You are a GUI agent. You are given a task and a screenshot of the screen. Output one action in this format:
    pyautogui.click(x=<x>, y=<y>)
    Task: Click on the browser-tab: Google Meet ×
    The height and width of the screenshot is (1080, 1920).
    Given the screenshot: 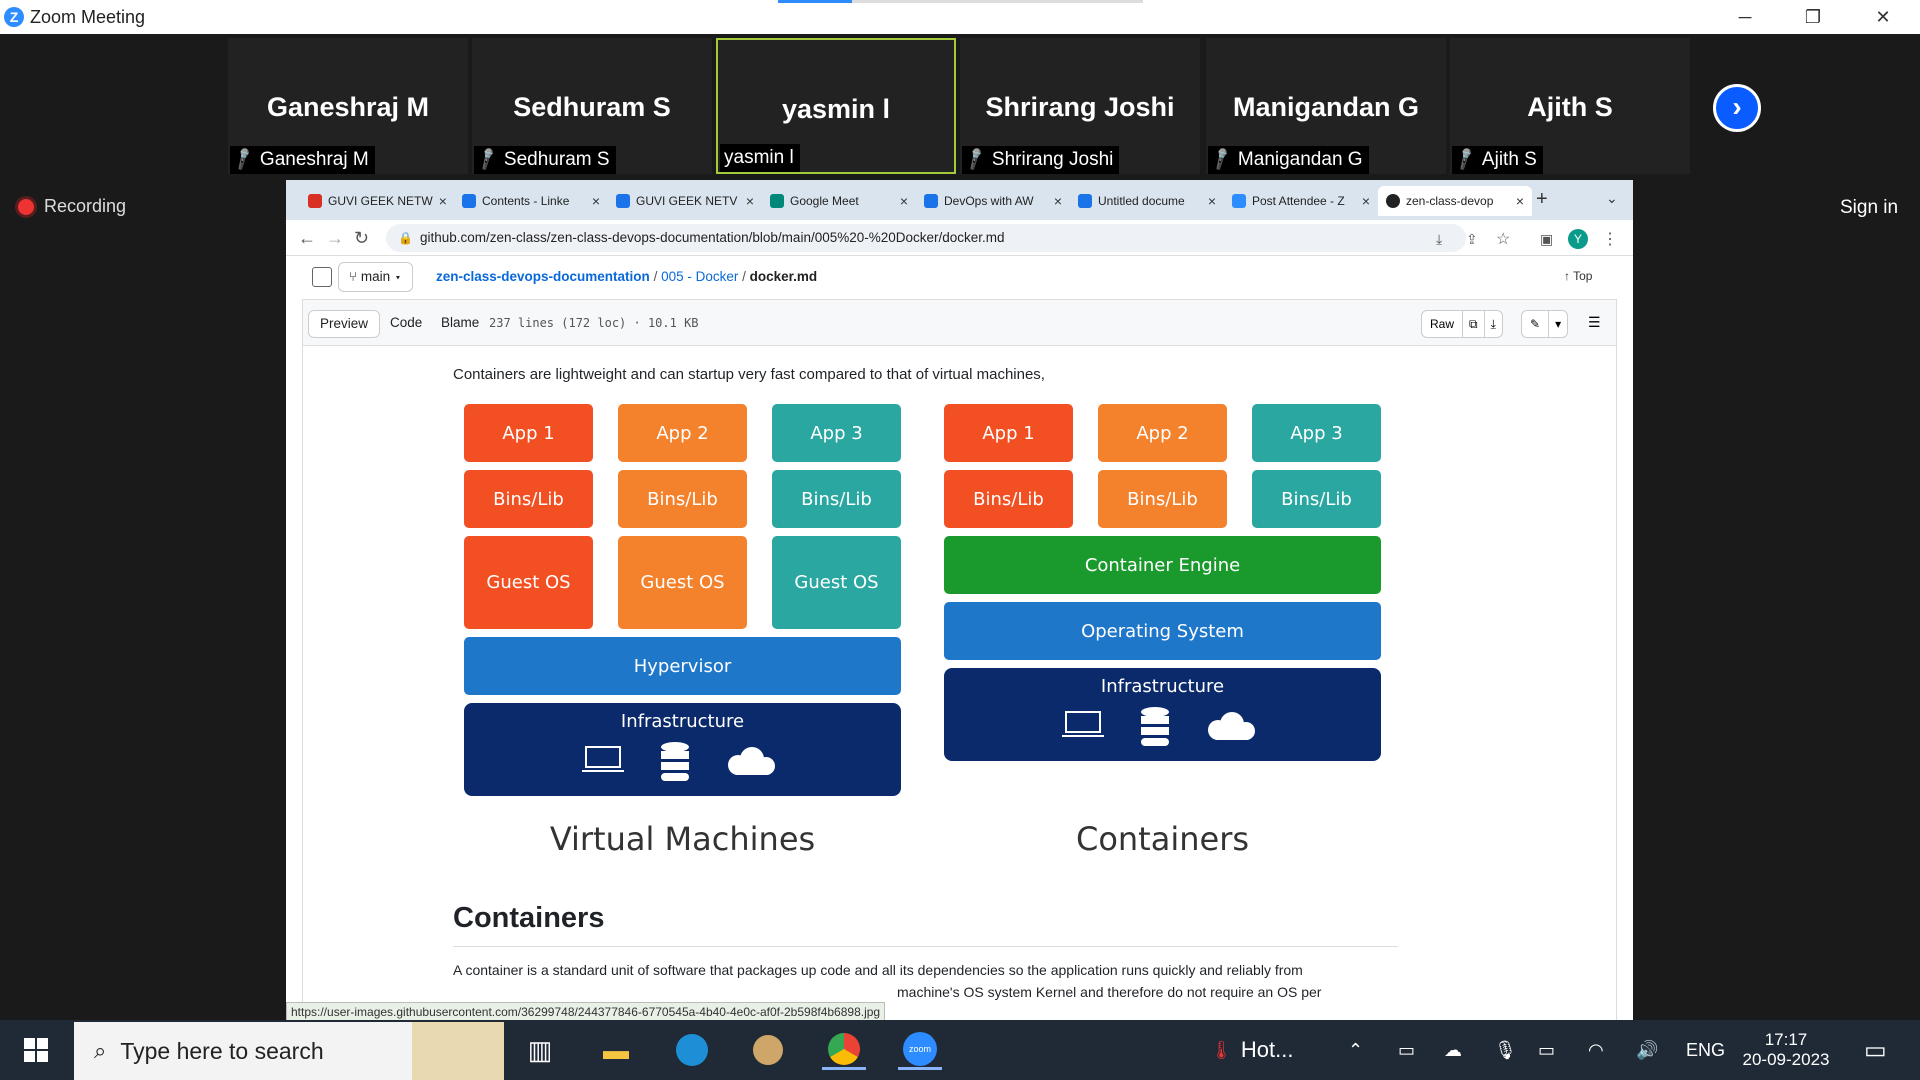 What is the action you would take?
    pyautogui.click(x=839, y=201)
    